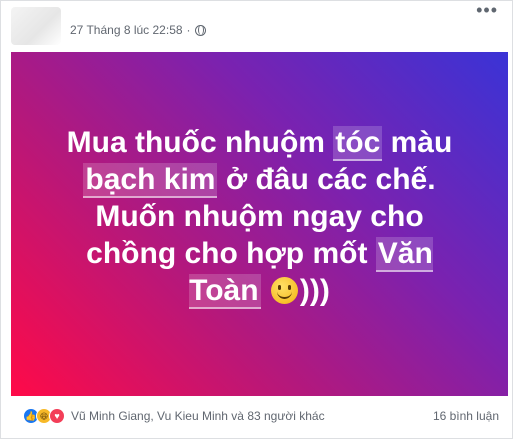  What do you see at coordinates (126, 30) in the screenshot?
I see `post-timestamp: 27 Tháng 8 lúc 22:58` at bounding box center [126, 30].